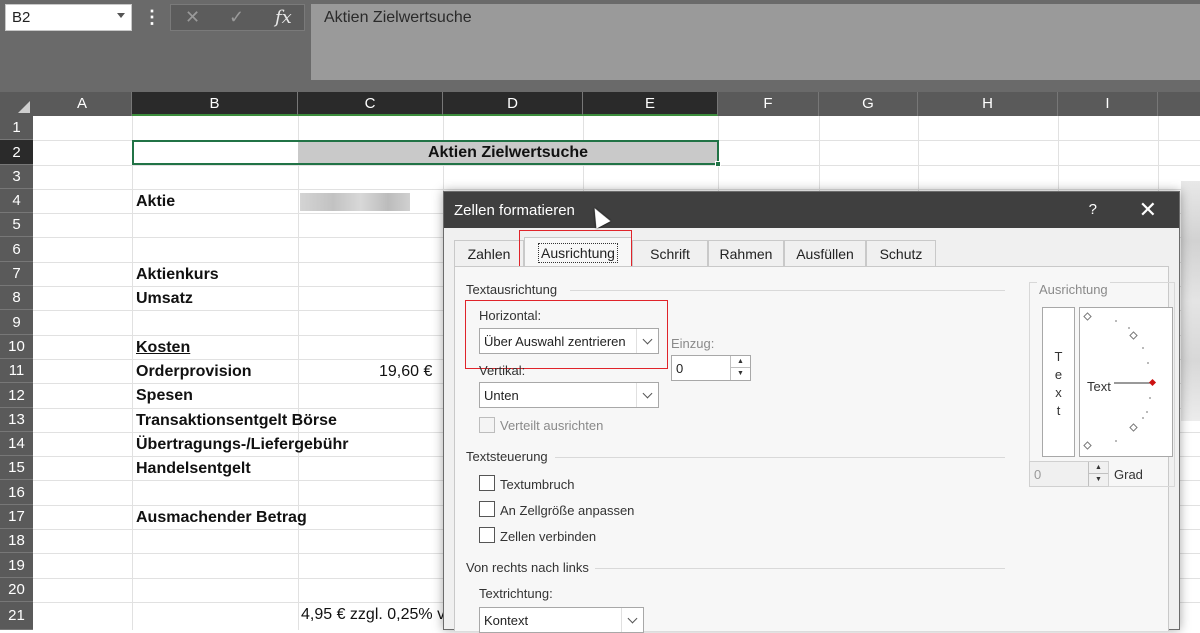  I want to click on row-header: 17, so click(16, 517).